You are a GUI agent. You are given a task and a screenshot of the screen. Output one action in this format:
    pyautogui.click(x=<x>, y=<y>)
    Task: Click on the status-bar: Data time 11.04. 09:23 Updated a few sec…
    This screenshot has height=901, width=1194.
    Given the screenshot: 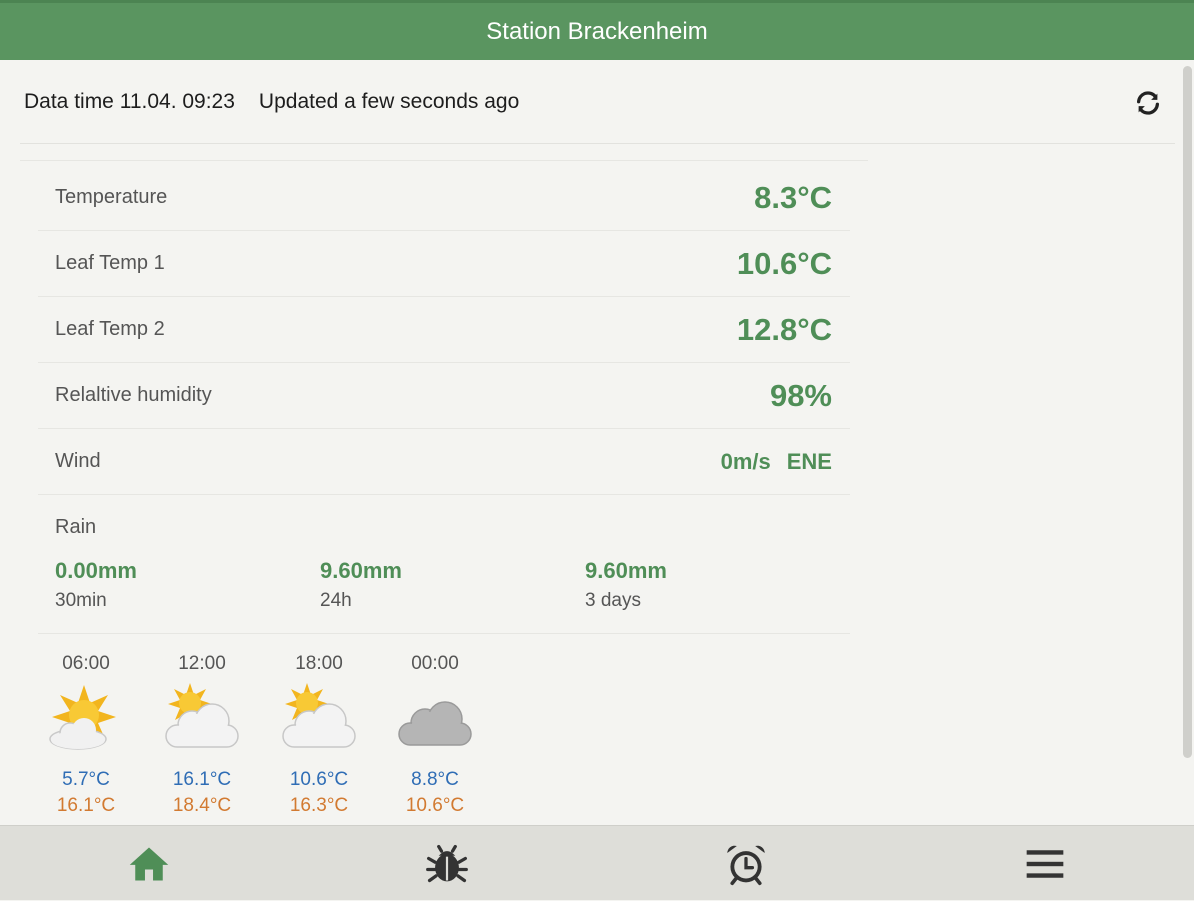 What is the action you would take?
    pyautogui.click(x=597, y=102)
    